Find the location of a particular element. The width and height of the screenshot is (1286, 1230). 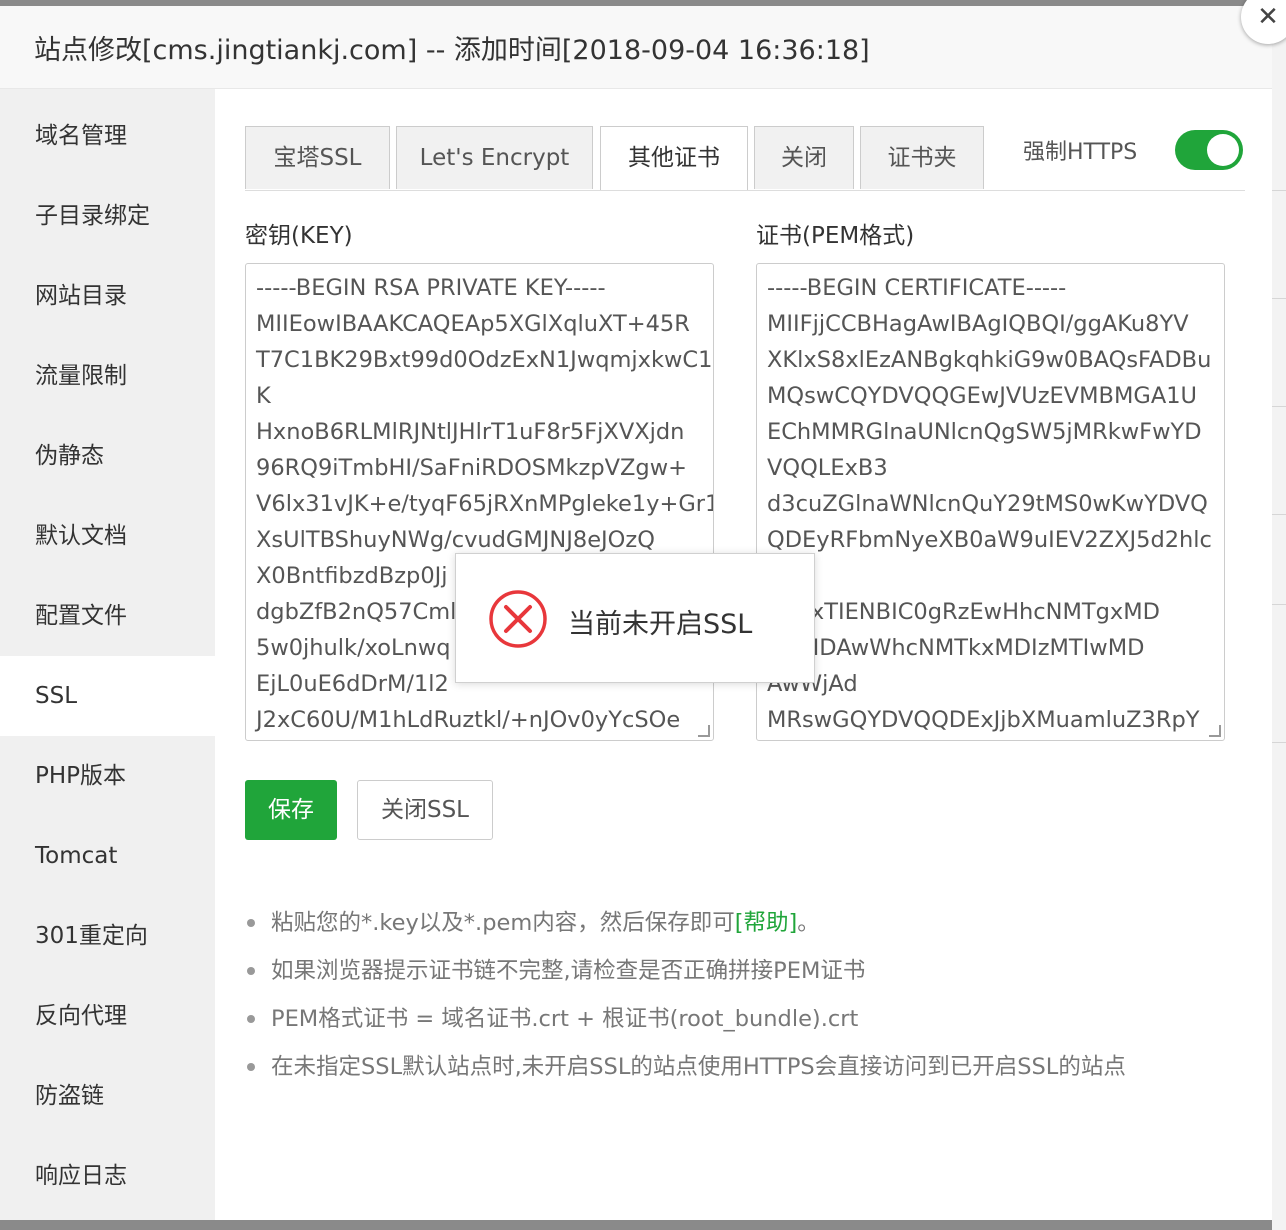

tip-item: 粘贴您的*.key以及*.pem内容，然后保存即可[帮助]。 is located at coordinates (745, 927).